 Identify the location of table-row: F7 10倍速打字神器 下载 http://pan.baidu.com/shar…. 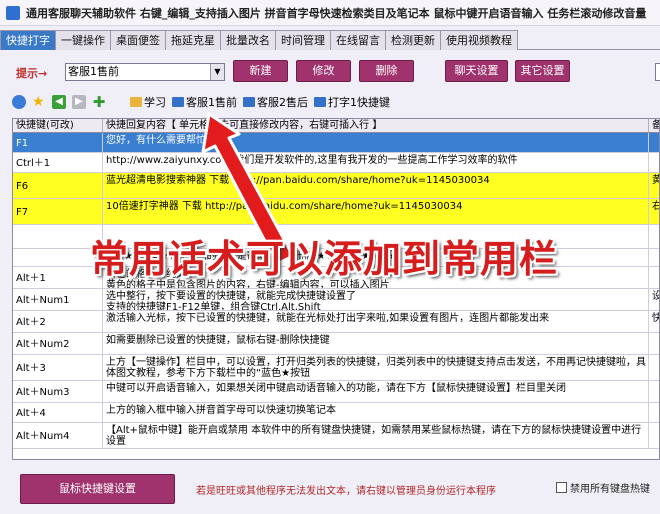
(336, 212).